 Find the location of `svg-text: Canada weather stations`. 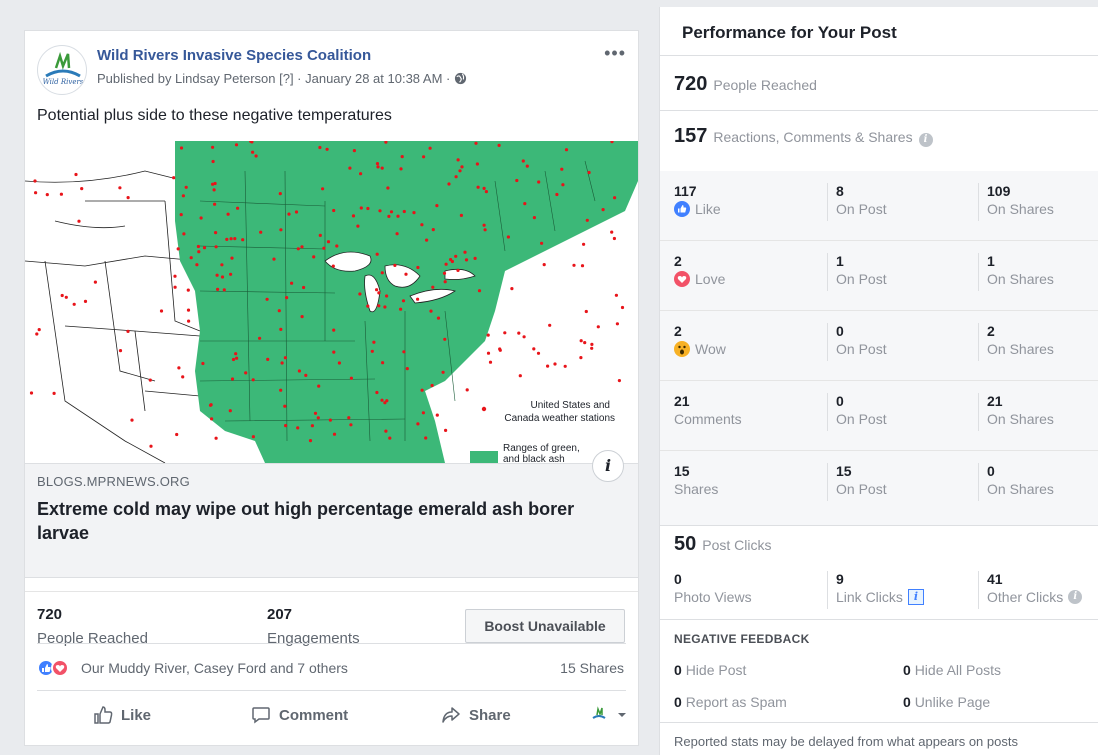

svg-text: Canada weather stations is located at coordinates (559, 418).